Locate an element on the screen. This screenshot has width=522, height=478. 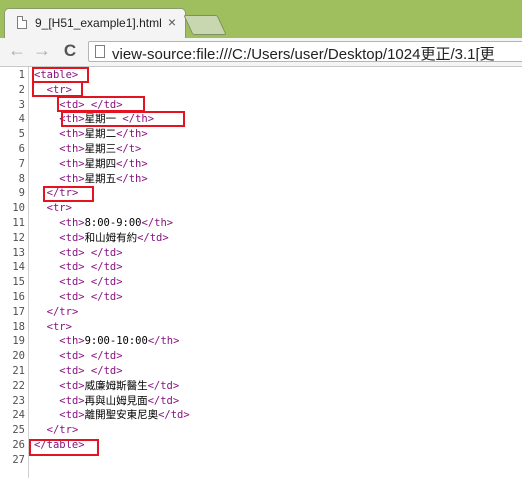
line-number: 6 is located at coordinates (21, 149).